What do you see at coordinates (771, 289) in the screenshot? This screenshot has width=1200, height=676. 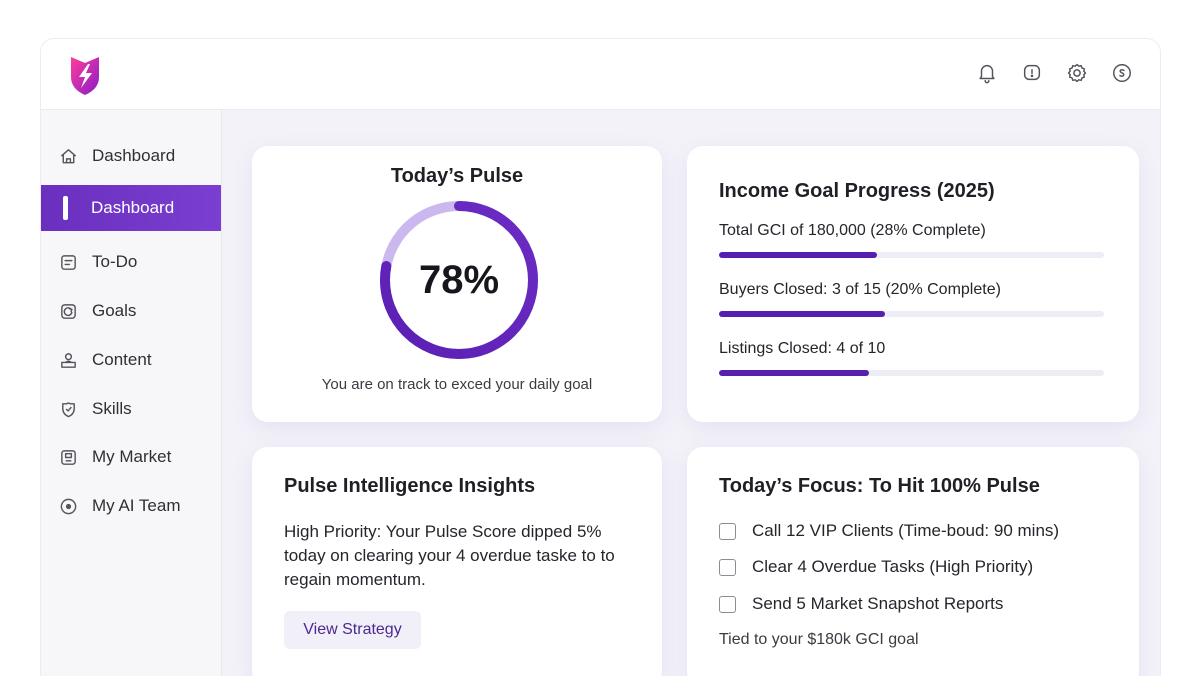 I see `goal-label-main: Buyers Closed` at bounding box center [771, 289].